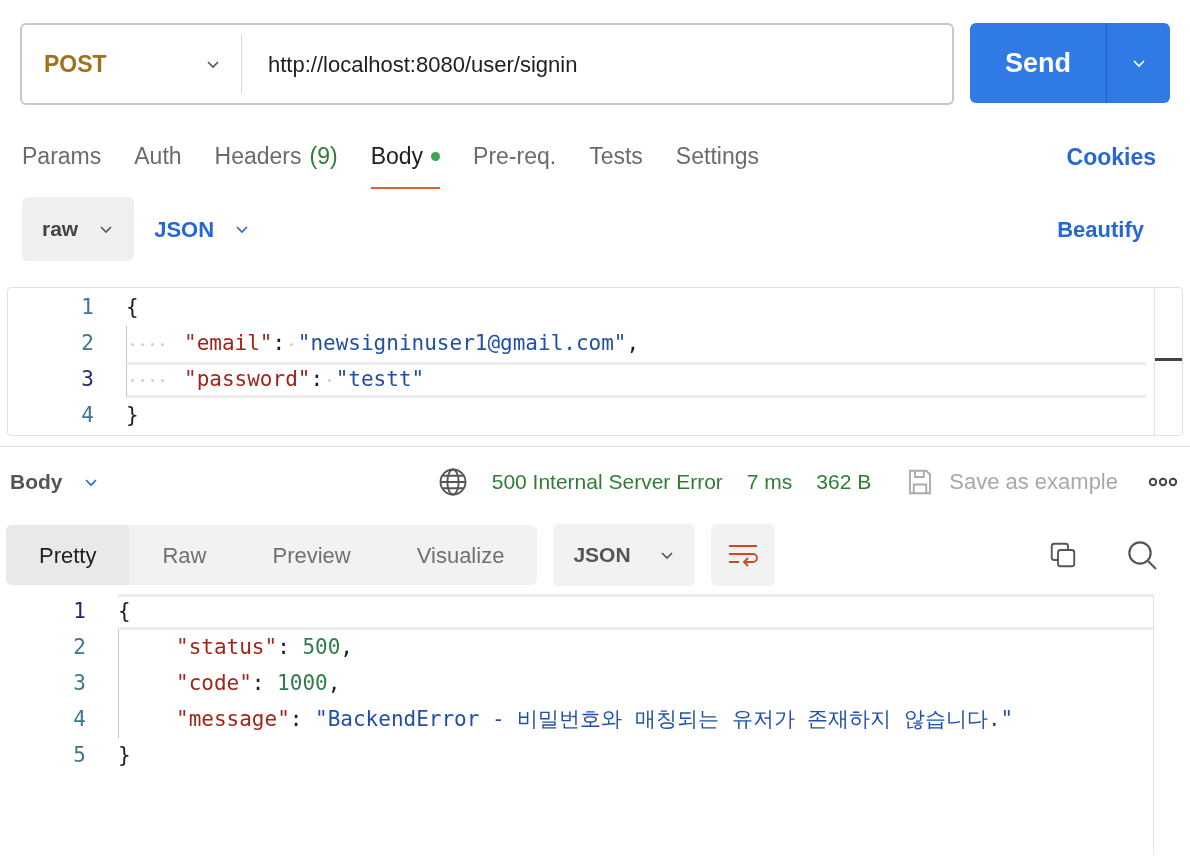 The image size is (1190, 860). Describe the element at coordinates (717, 157) in the screenshot. I see `request-tab: Settings` at that location.